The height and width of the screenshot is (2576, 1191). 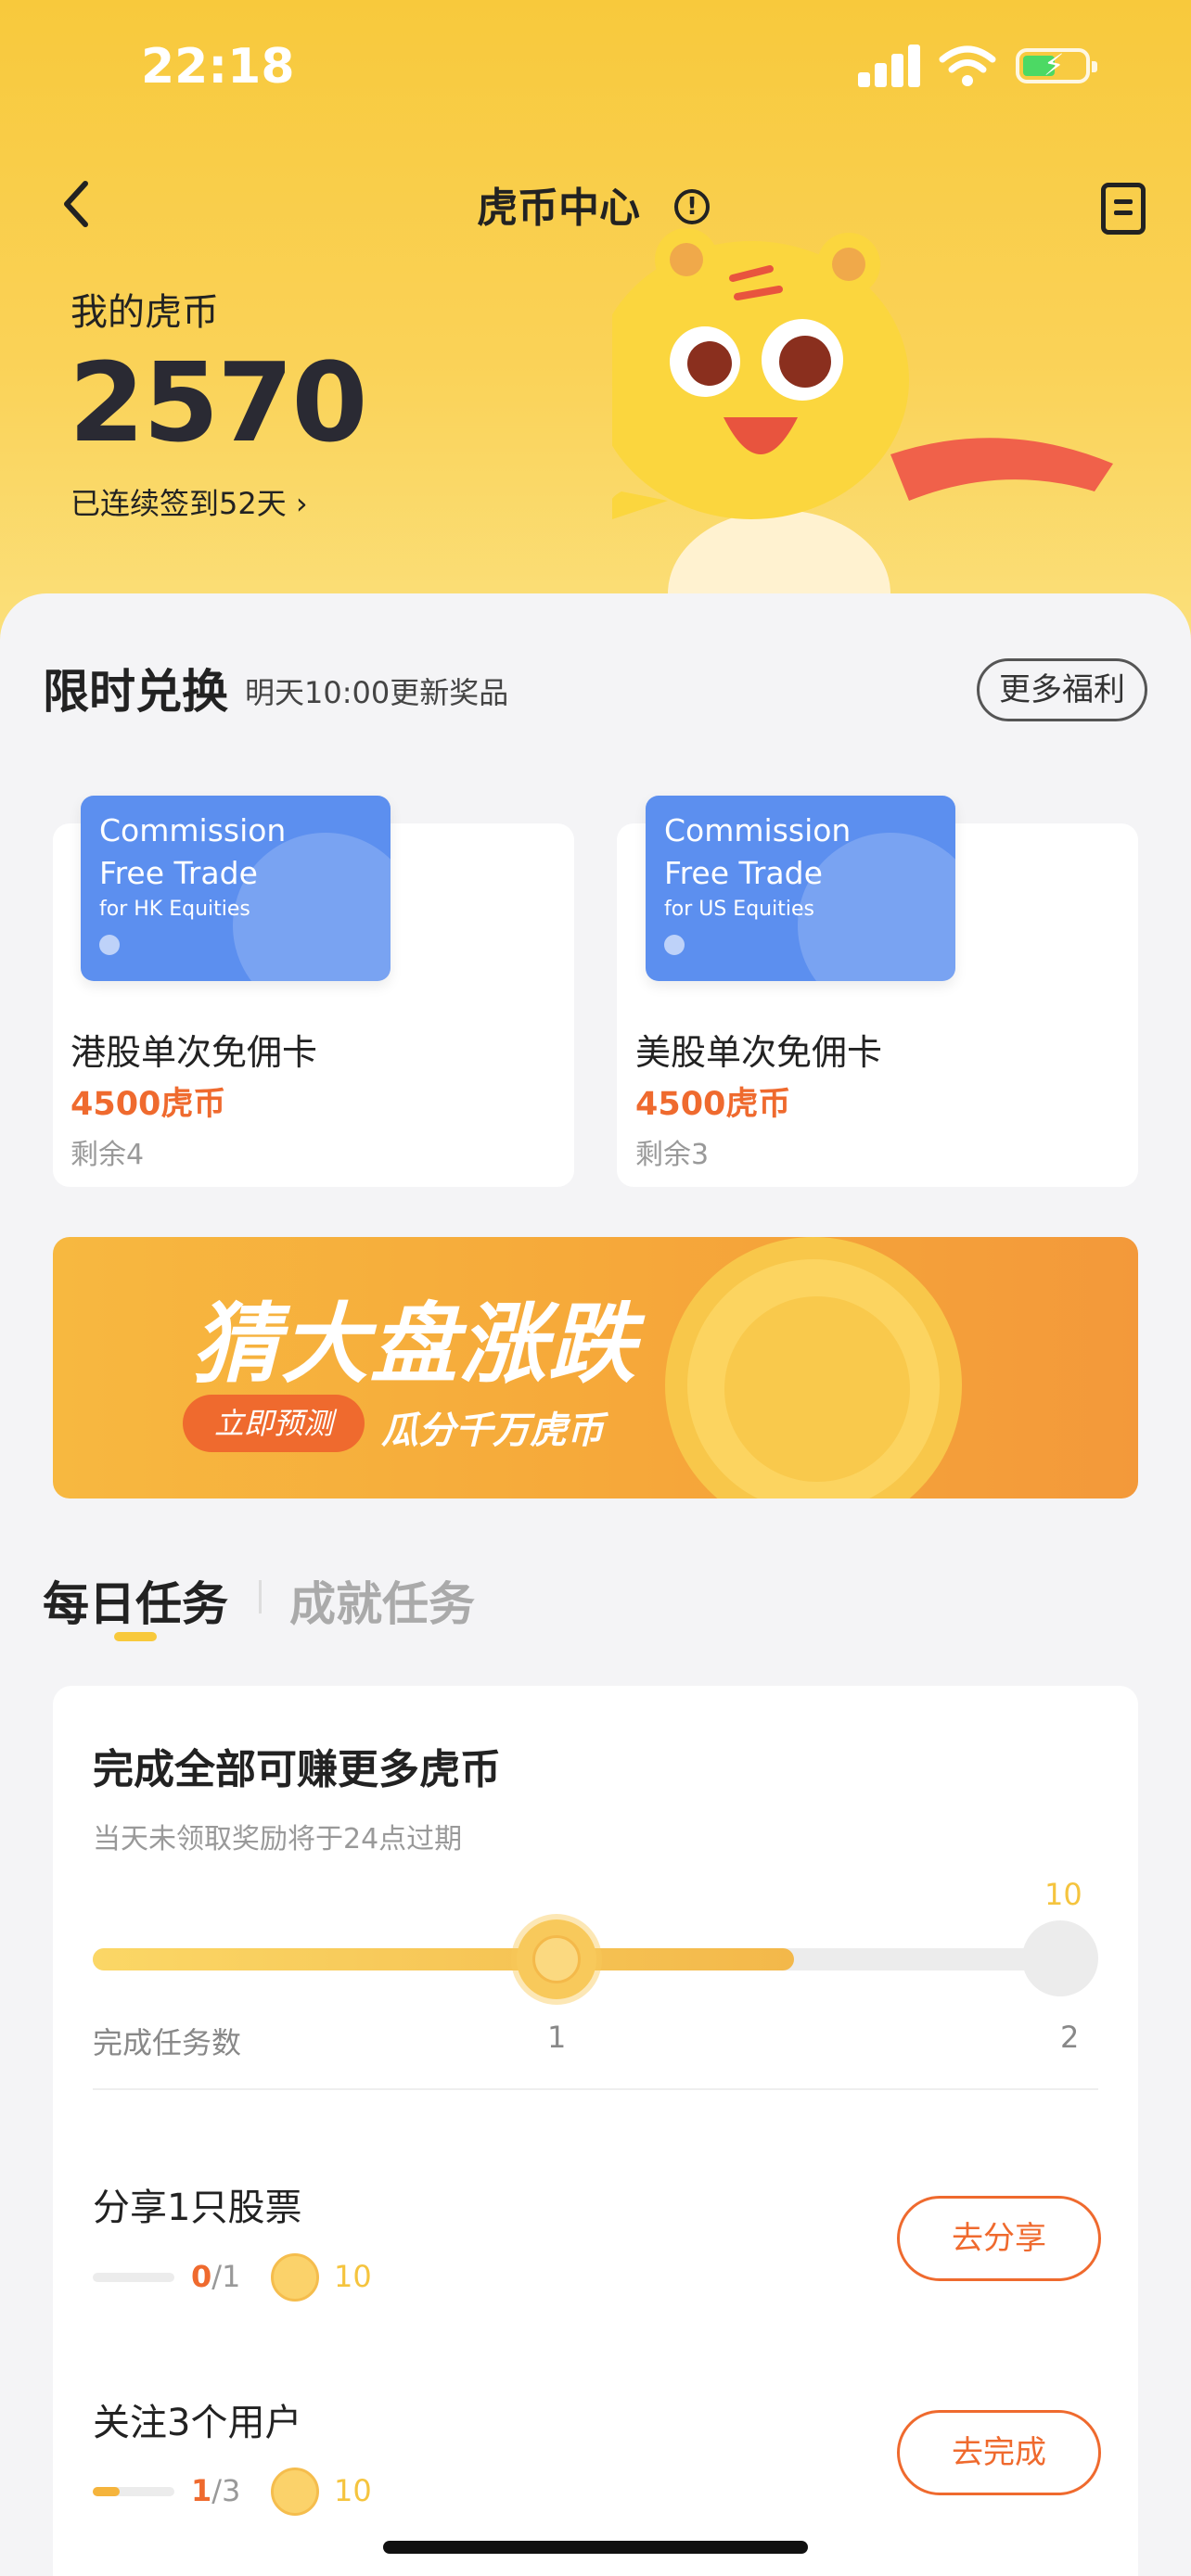 What do you see at coordinates (135, 1600) in the screenshot?
I see `tab-daily-tasks: 每日任务` at bounding box center [135, 1600].